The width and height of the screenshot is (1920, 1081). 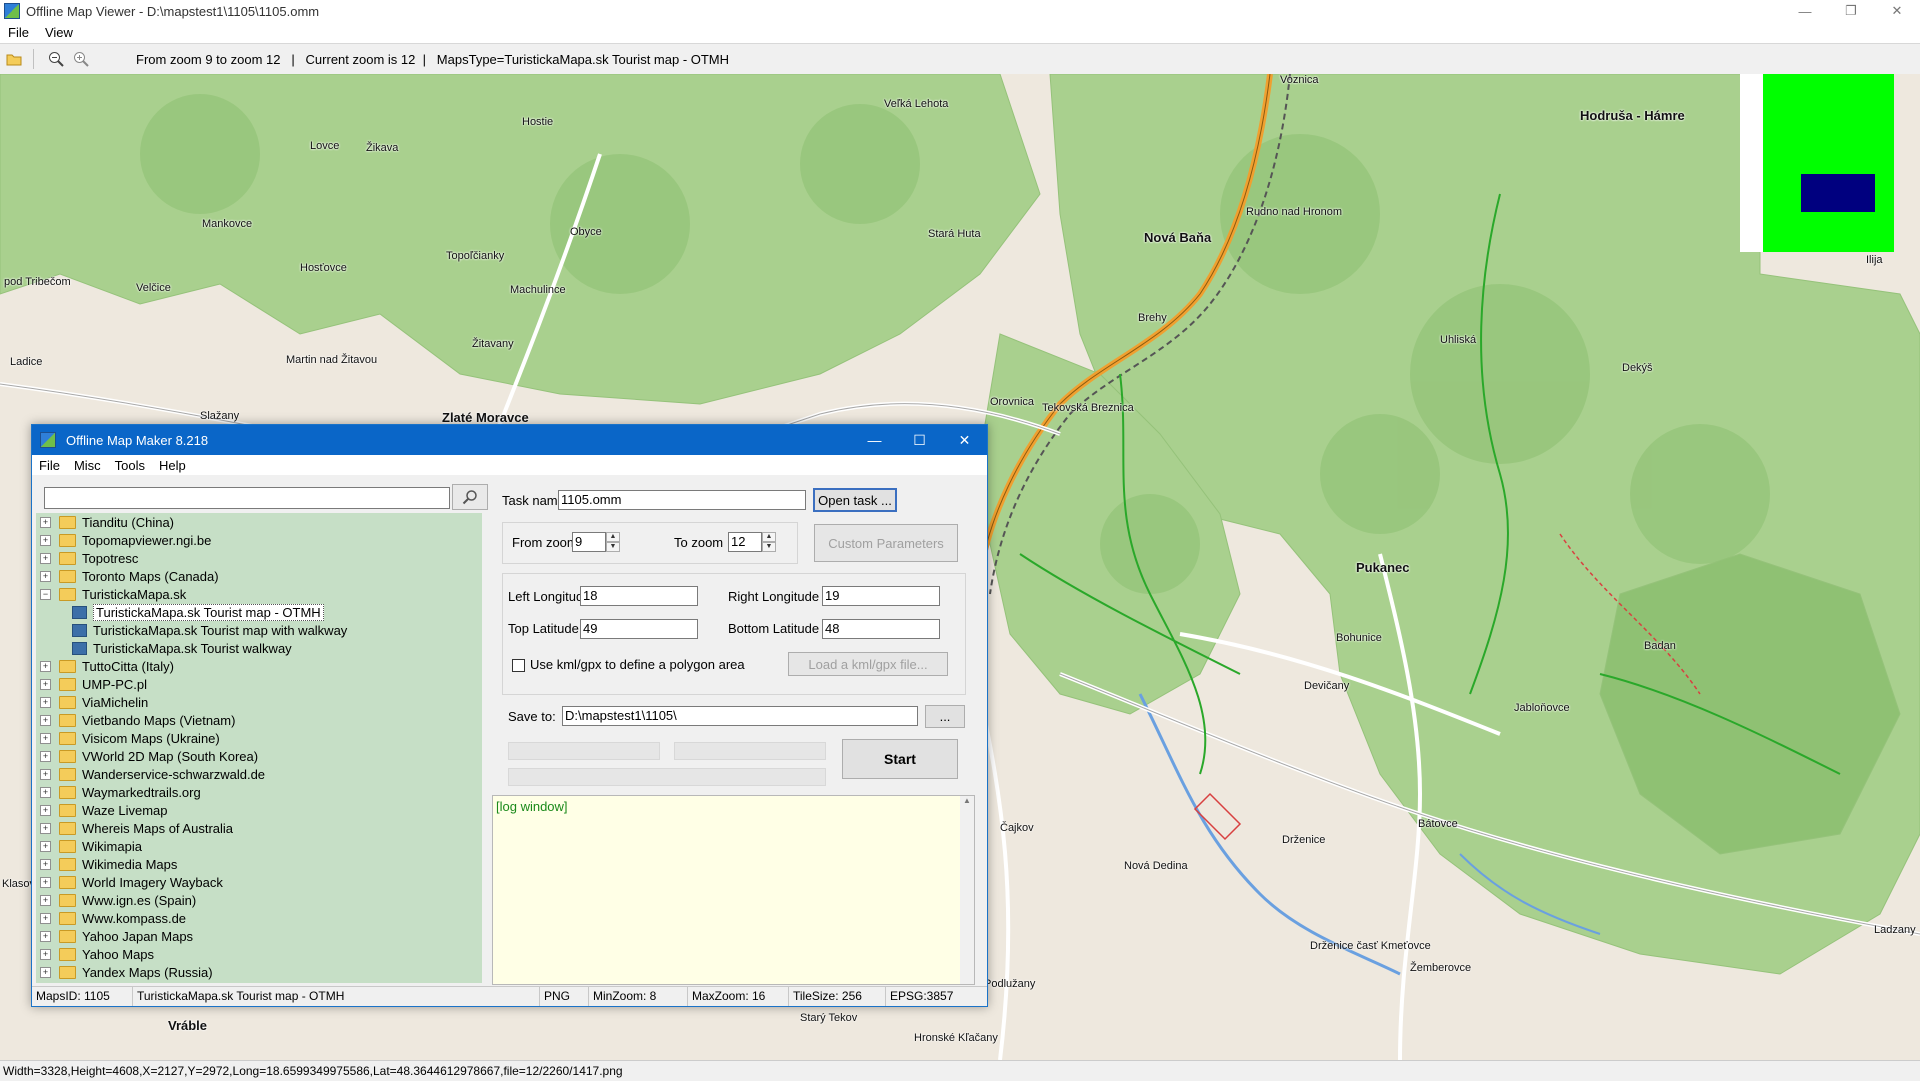 I want to click on save-to-field: D:\mapstest1\1105\, so click(x=740, y=716).